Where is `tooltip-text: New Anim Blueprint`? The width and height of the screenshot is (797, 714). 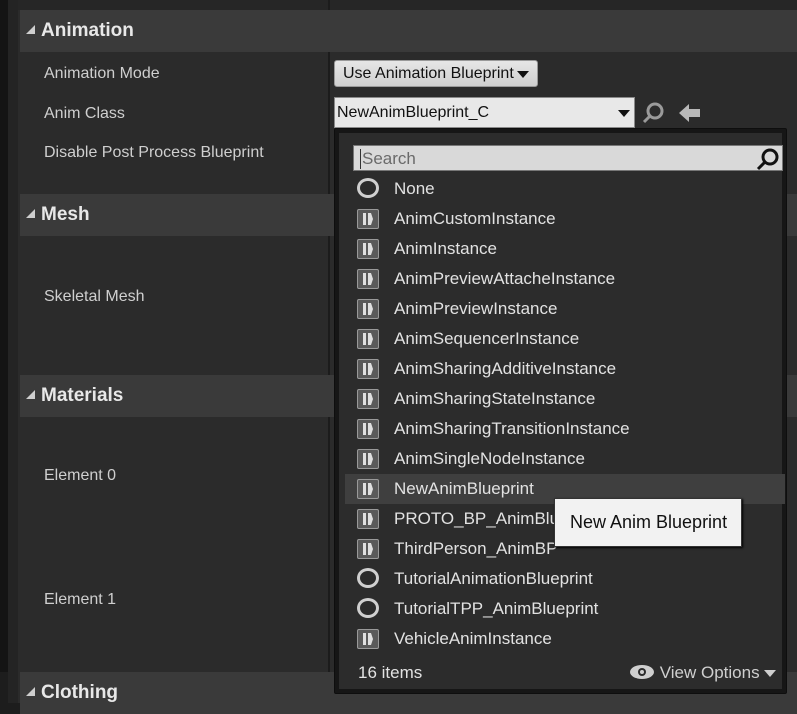
tooltip-text: New Anim Blueprint is located at coordinates (649, 522).